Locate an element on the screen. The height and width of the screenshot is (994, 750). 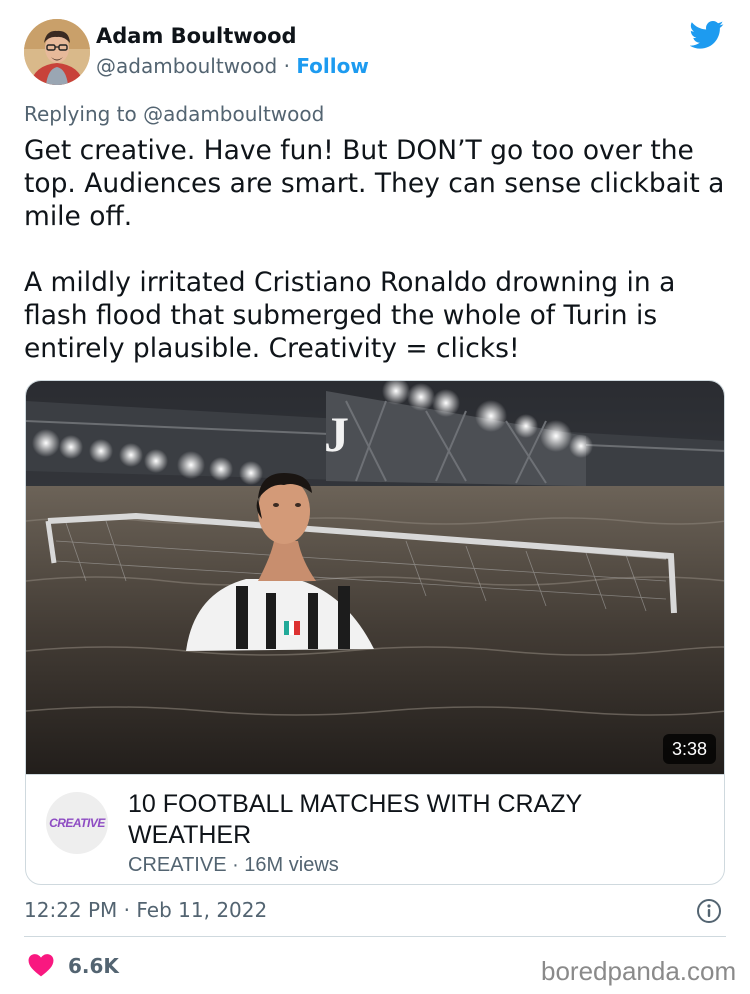
follow-button: Follow is located at coordinates (332, 66).